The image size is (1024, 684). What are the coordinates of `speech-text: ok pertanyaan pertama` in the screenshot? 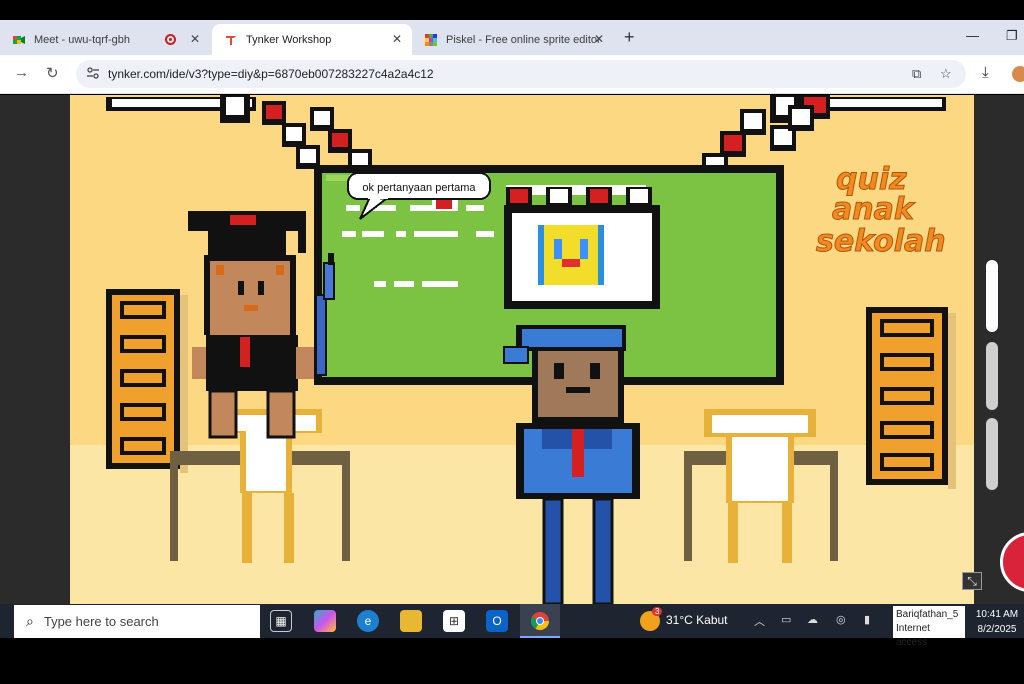 It's located at (419, 188).